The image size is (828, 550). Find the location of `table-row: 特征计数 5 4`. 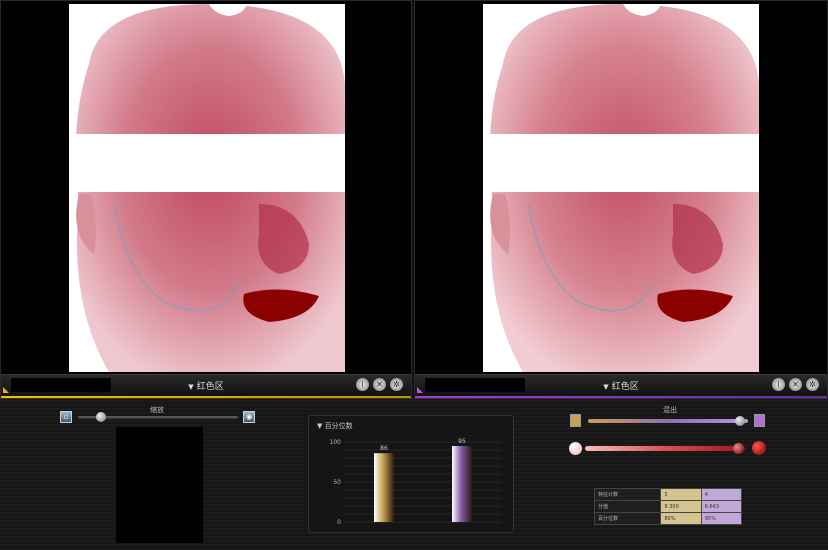

table-row: 特征计数 5 4 is located at coordinates (668, 494).